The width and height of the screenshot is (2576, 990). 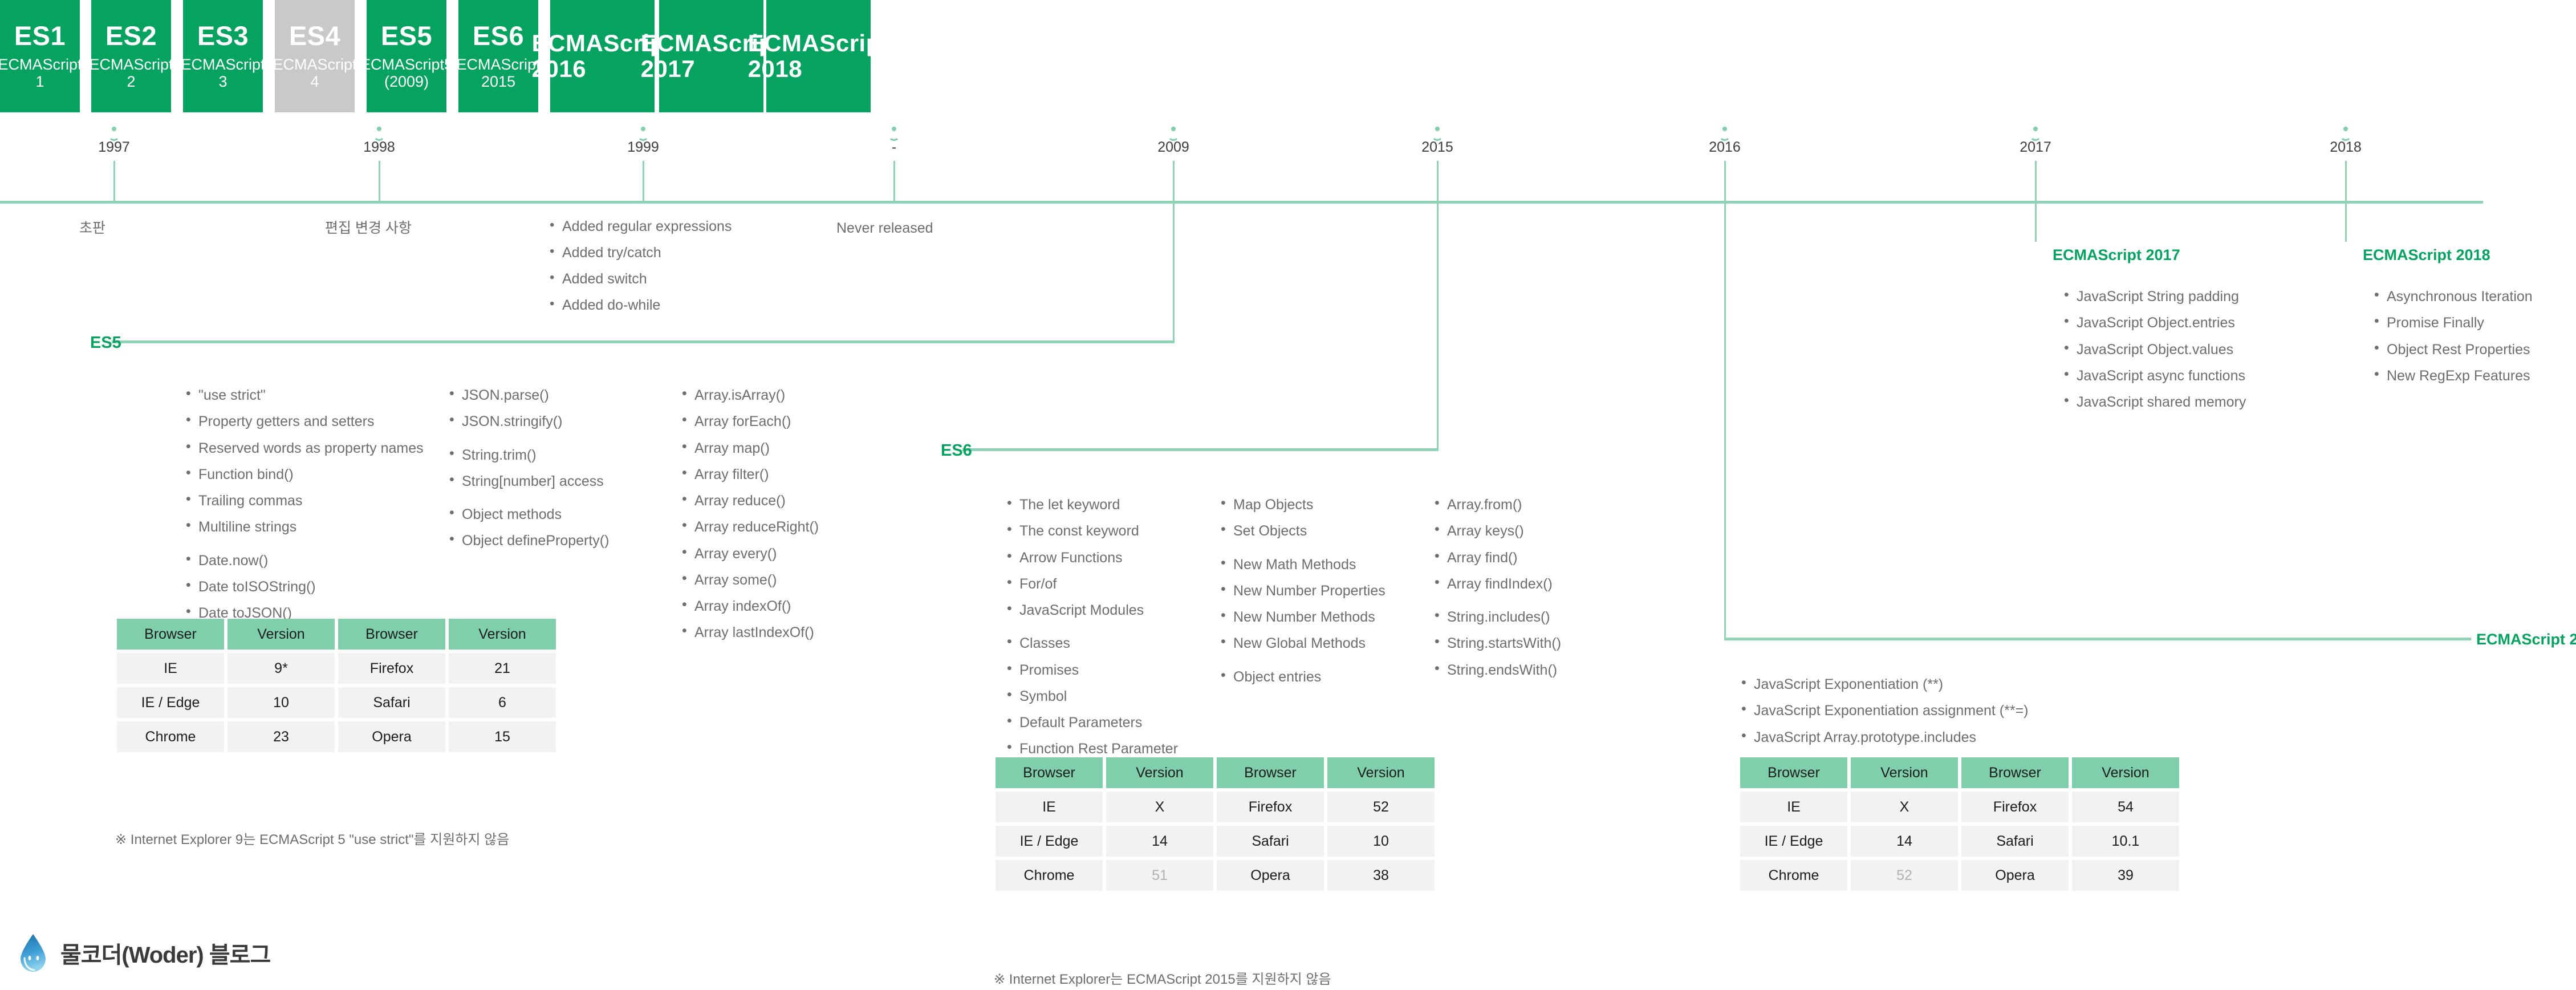 I want to click on timeline-year-label: 1999, so click(x=643, y=147).